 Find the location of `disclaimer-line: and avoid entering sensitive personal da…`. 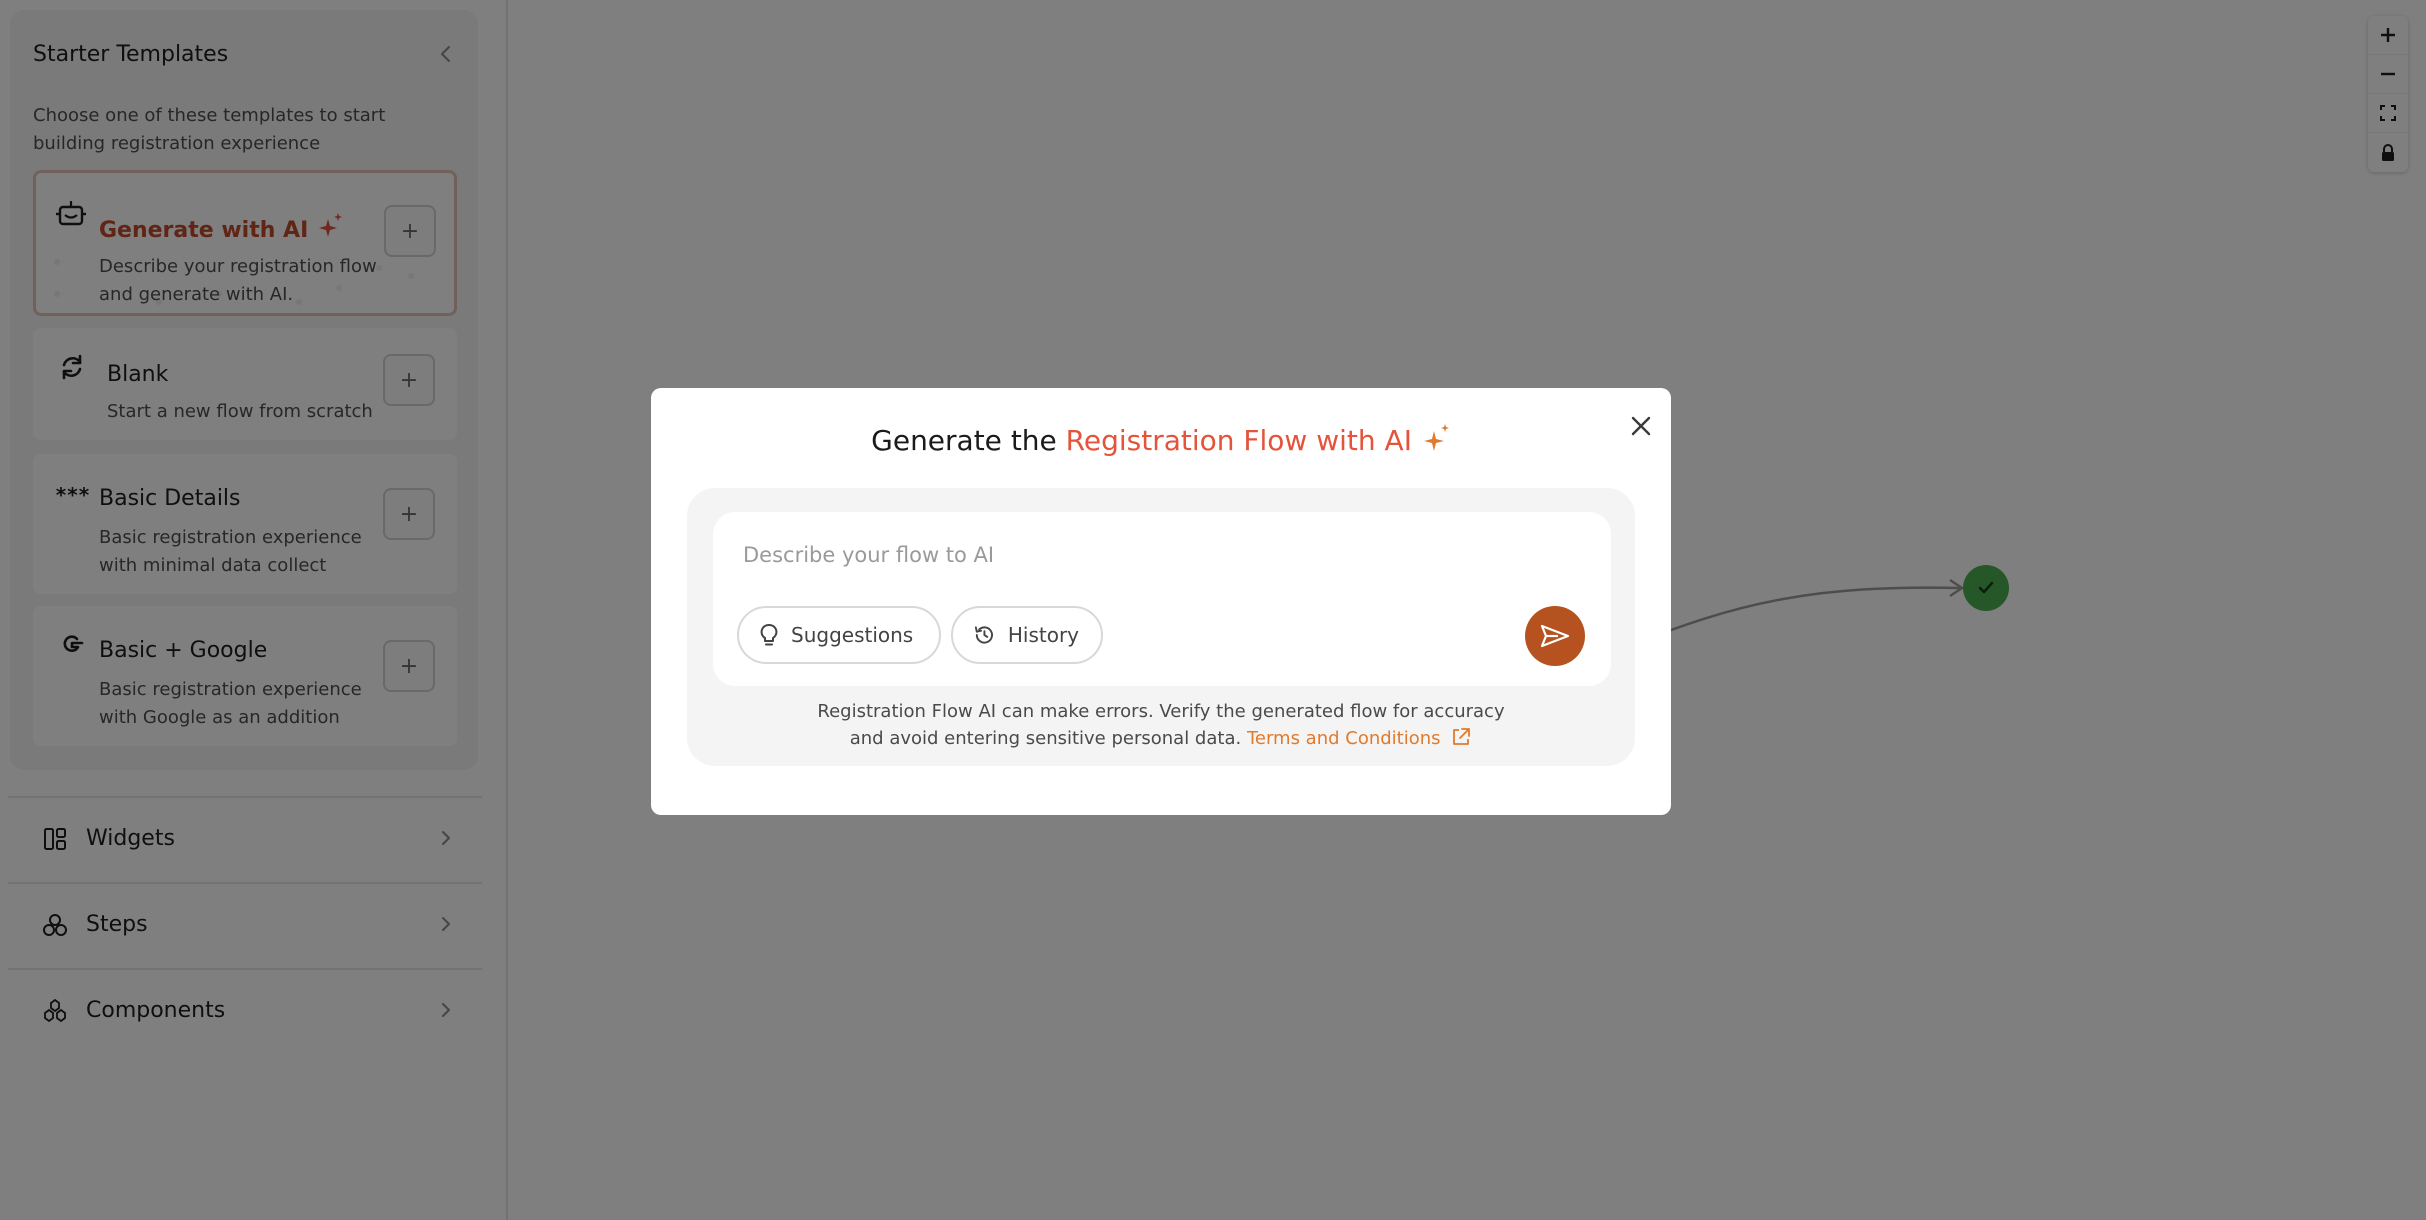

disclaimer-line: and avoid entering sensitive personal da… is located at coordinates (1161, 738).